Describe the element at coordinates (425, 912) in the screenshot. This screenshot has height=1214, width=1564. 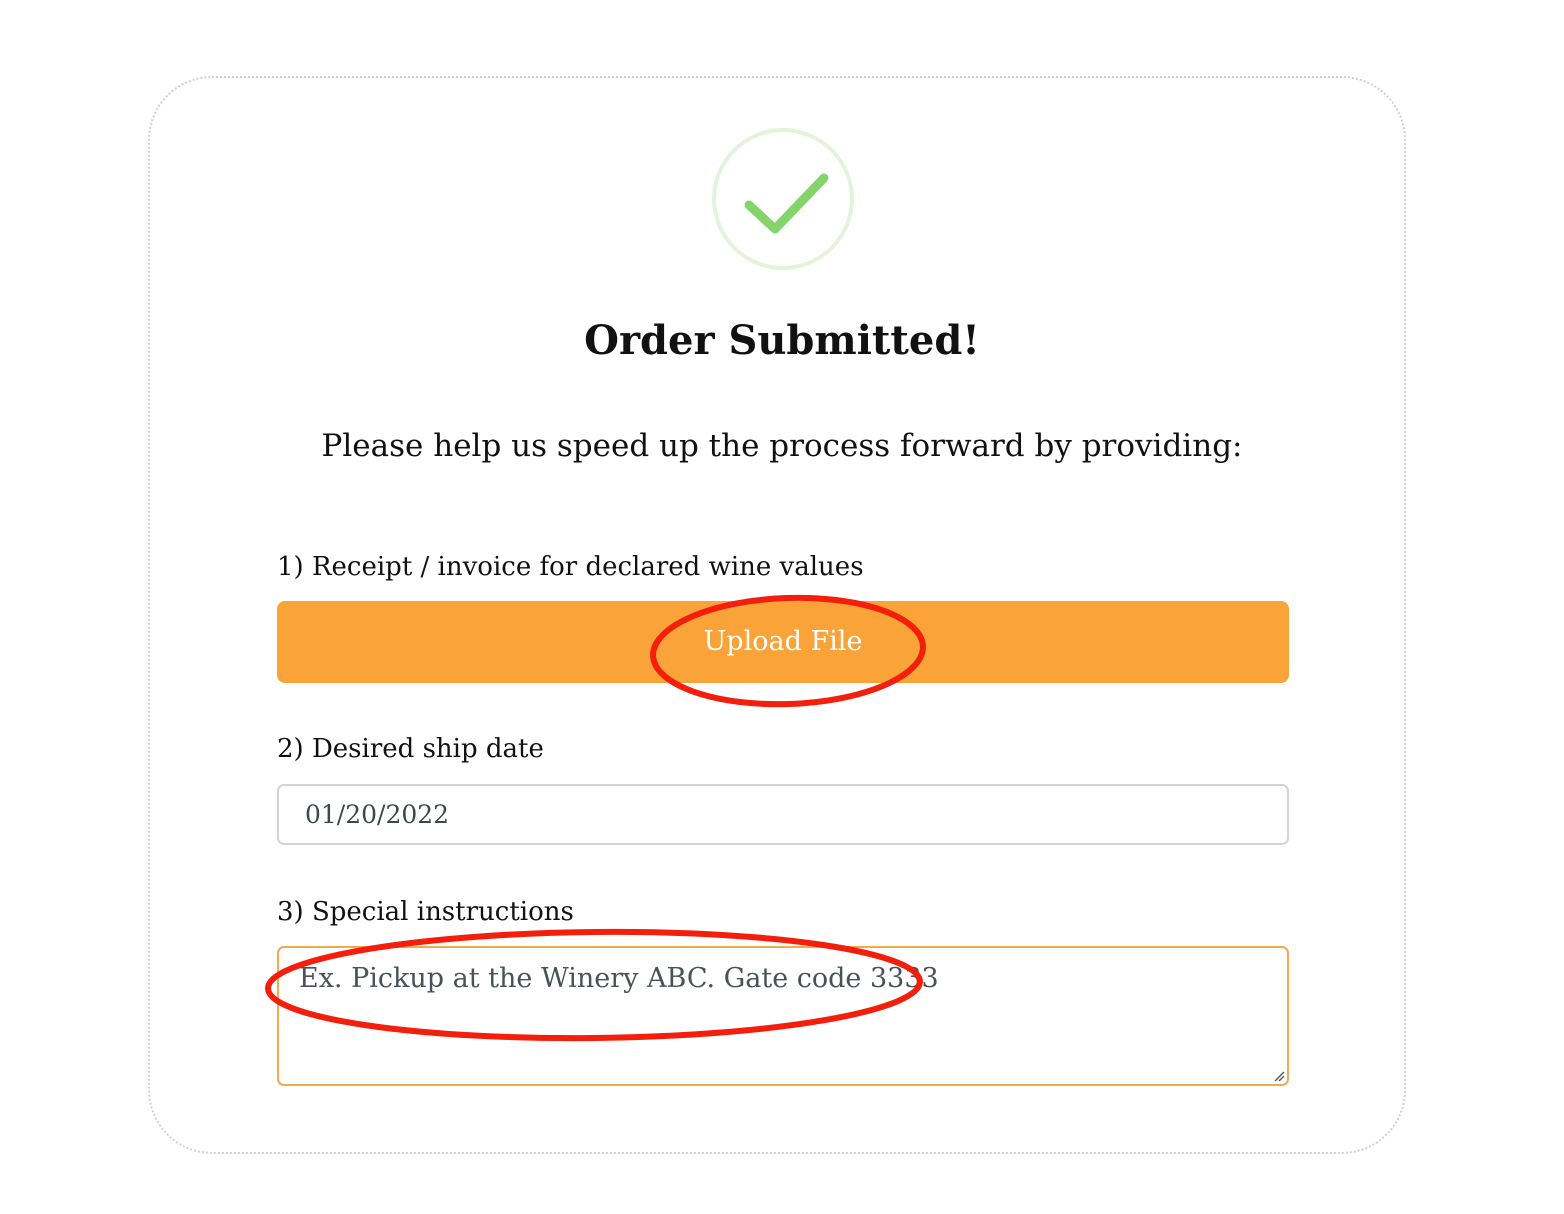
I see `special-instructions-label: 3) Special instructions` at that location.